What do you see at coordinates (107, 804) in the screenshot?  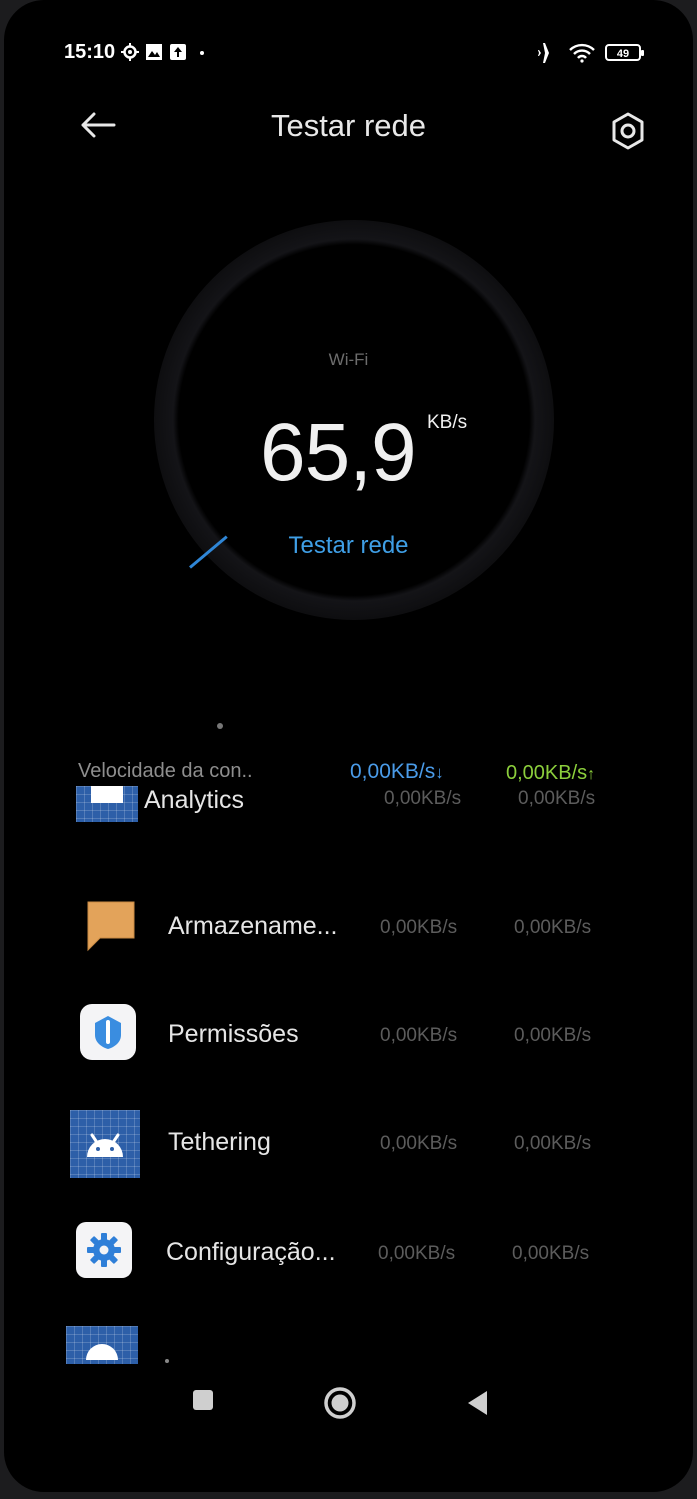 I see `analytics-icon` at bounding box center [107, 804].